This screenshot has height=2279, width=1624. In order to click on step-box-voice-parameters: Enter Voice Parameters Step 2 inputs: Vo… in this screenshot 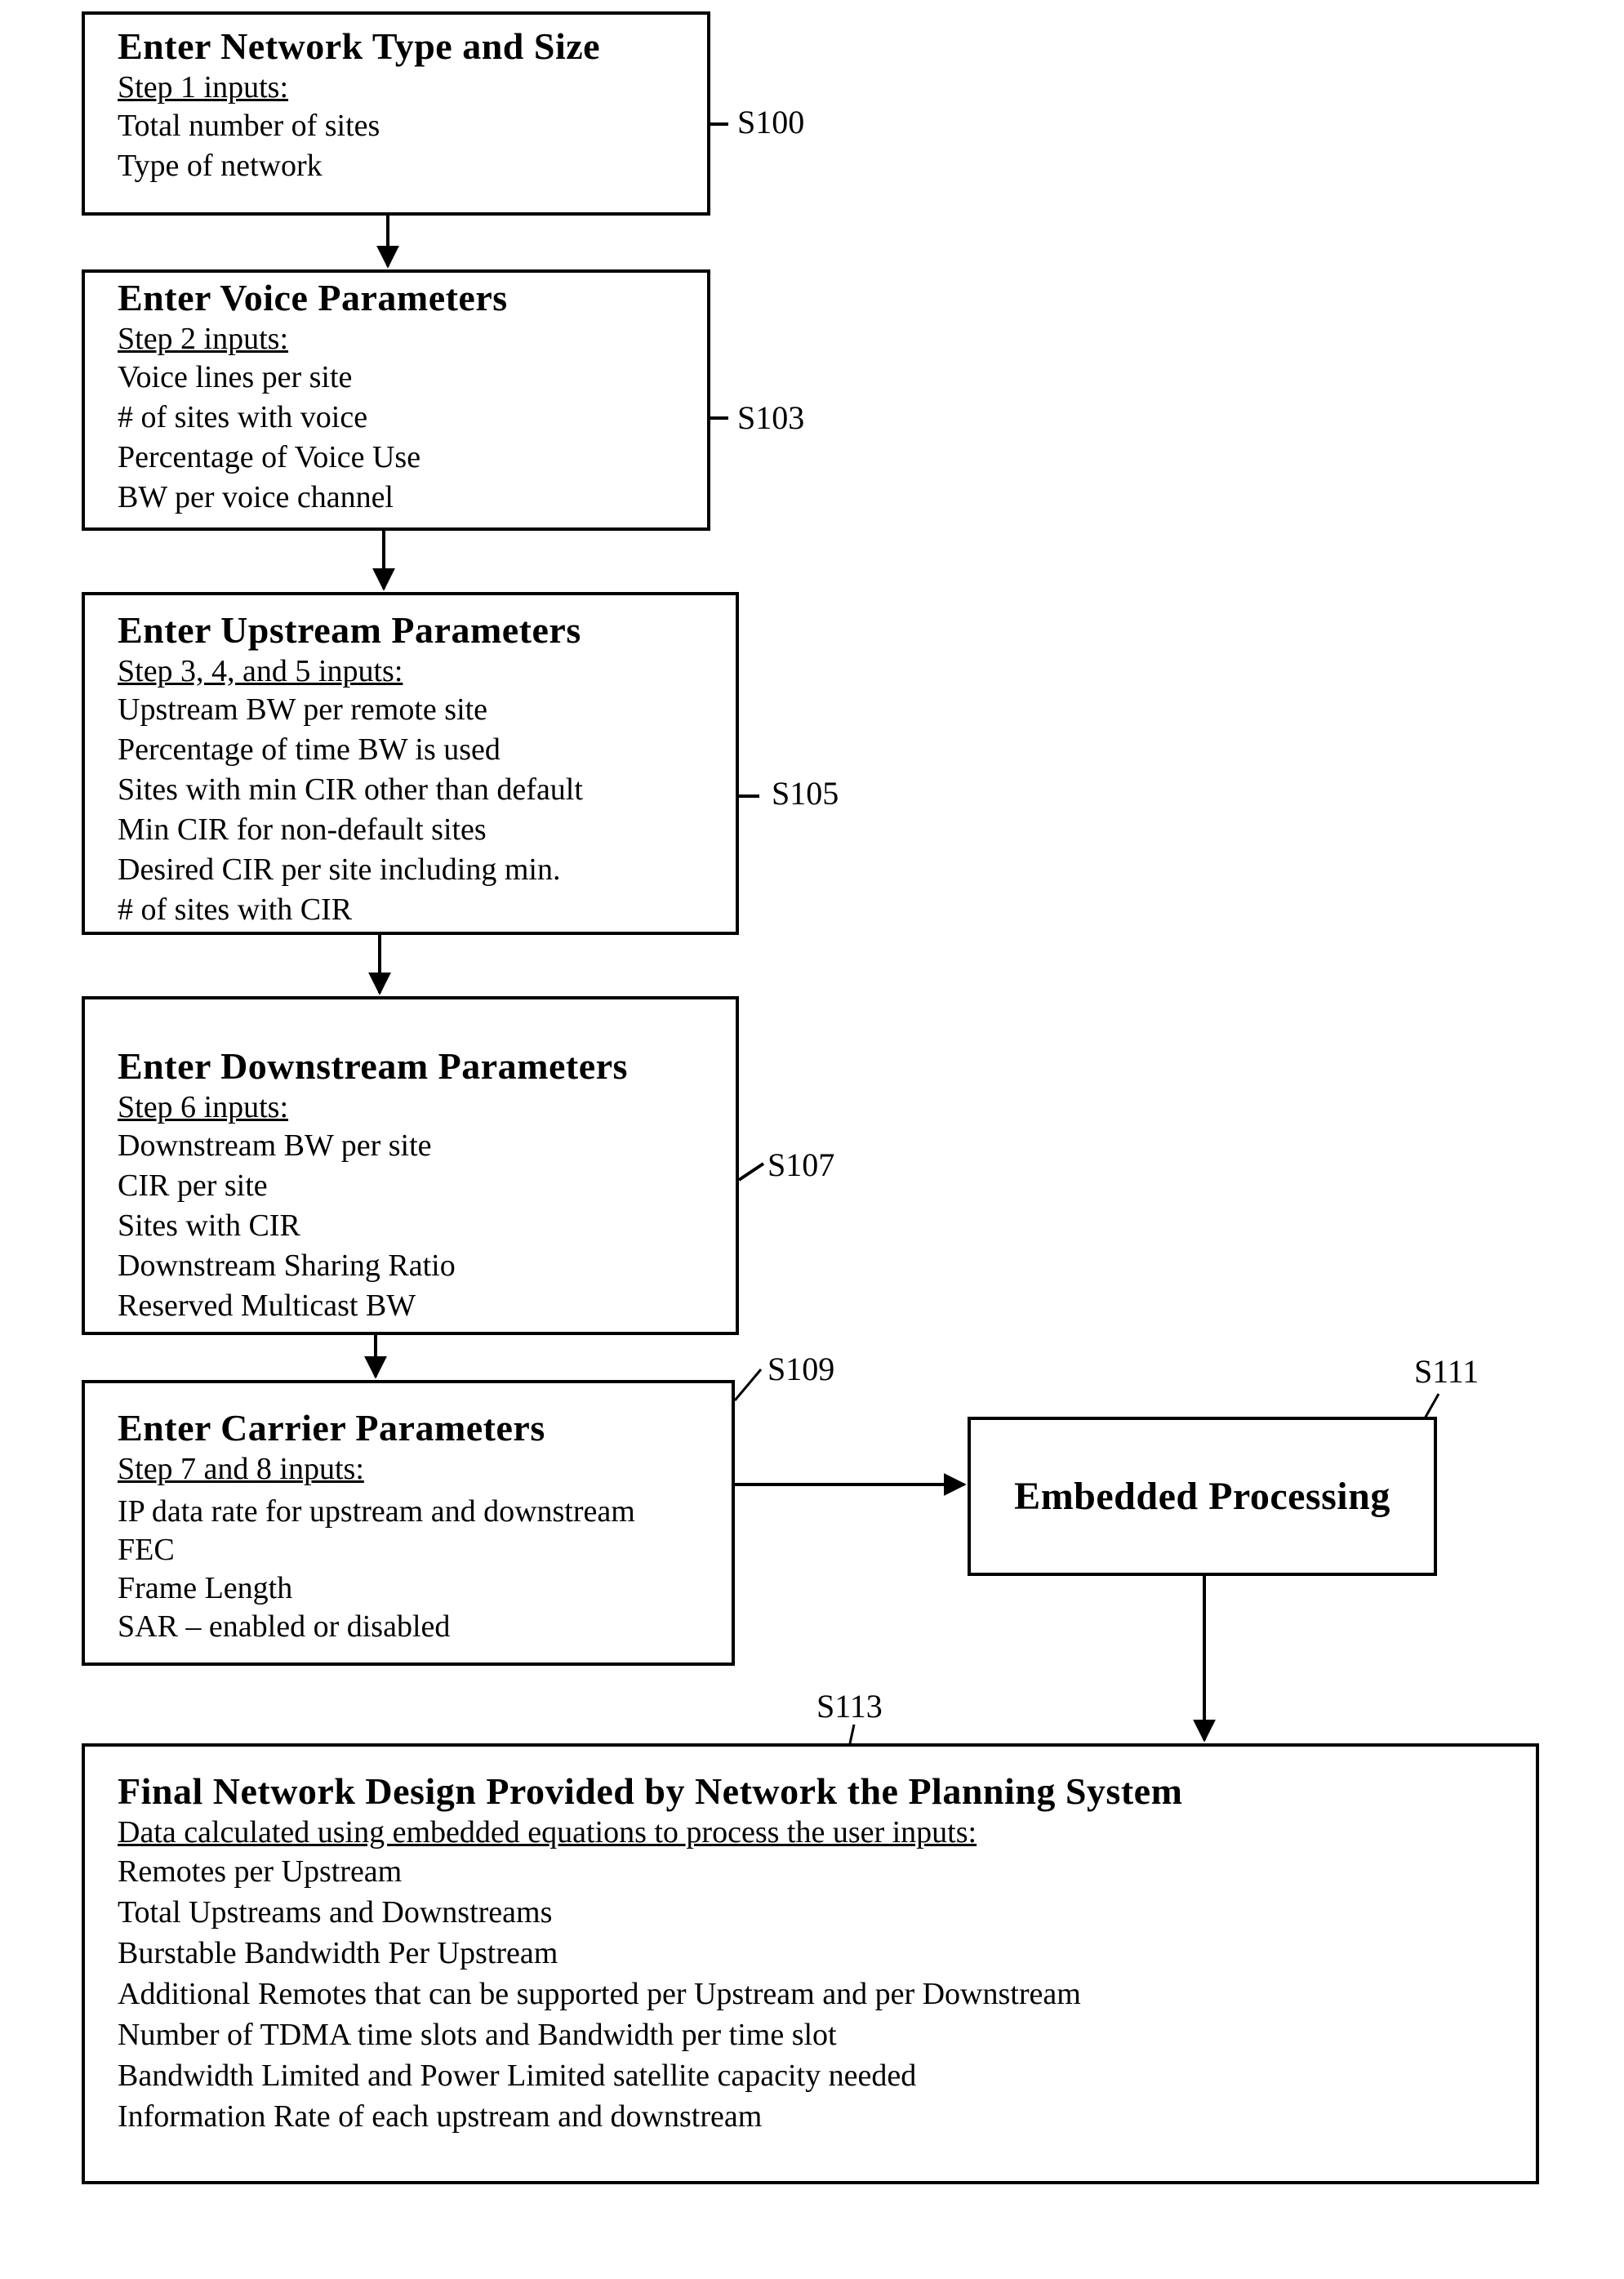, I will do `click(396, 400)`.